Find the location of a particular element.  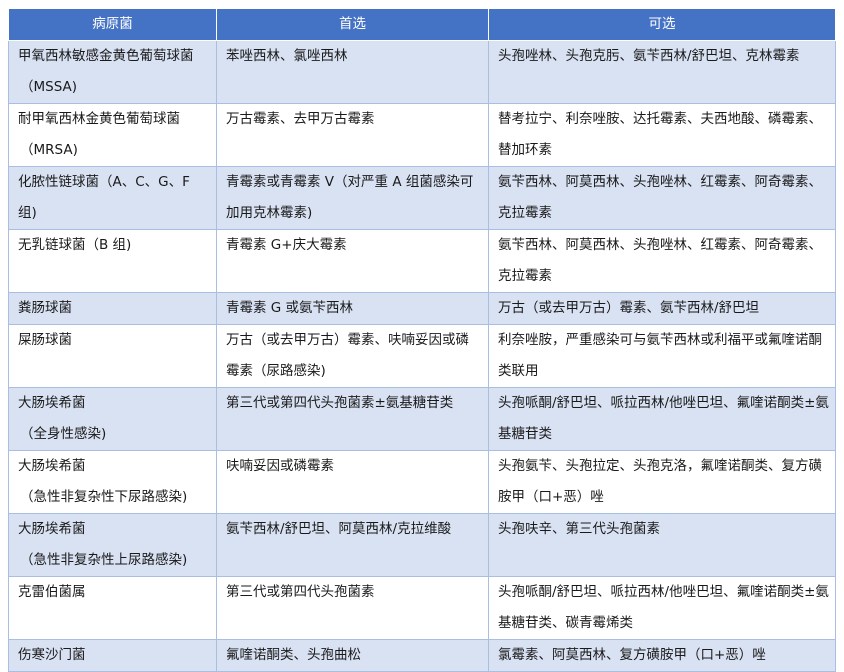

cell-first-choice: 氟喹诺酮类、头孢曲松 is located at coordinates (352, 655).